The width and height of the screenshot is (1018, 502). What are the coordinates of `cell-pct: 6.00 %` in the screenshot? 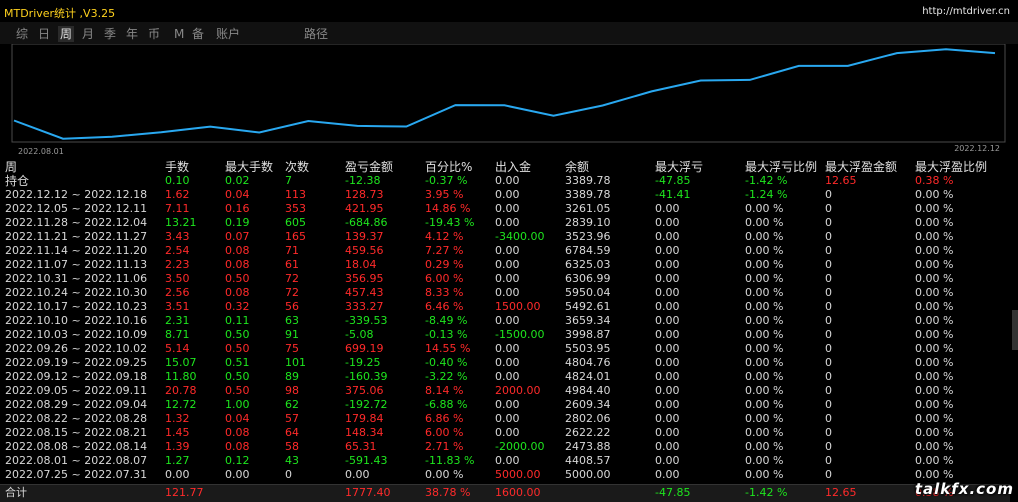 It's located at (444, 278).